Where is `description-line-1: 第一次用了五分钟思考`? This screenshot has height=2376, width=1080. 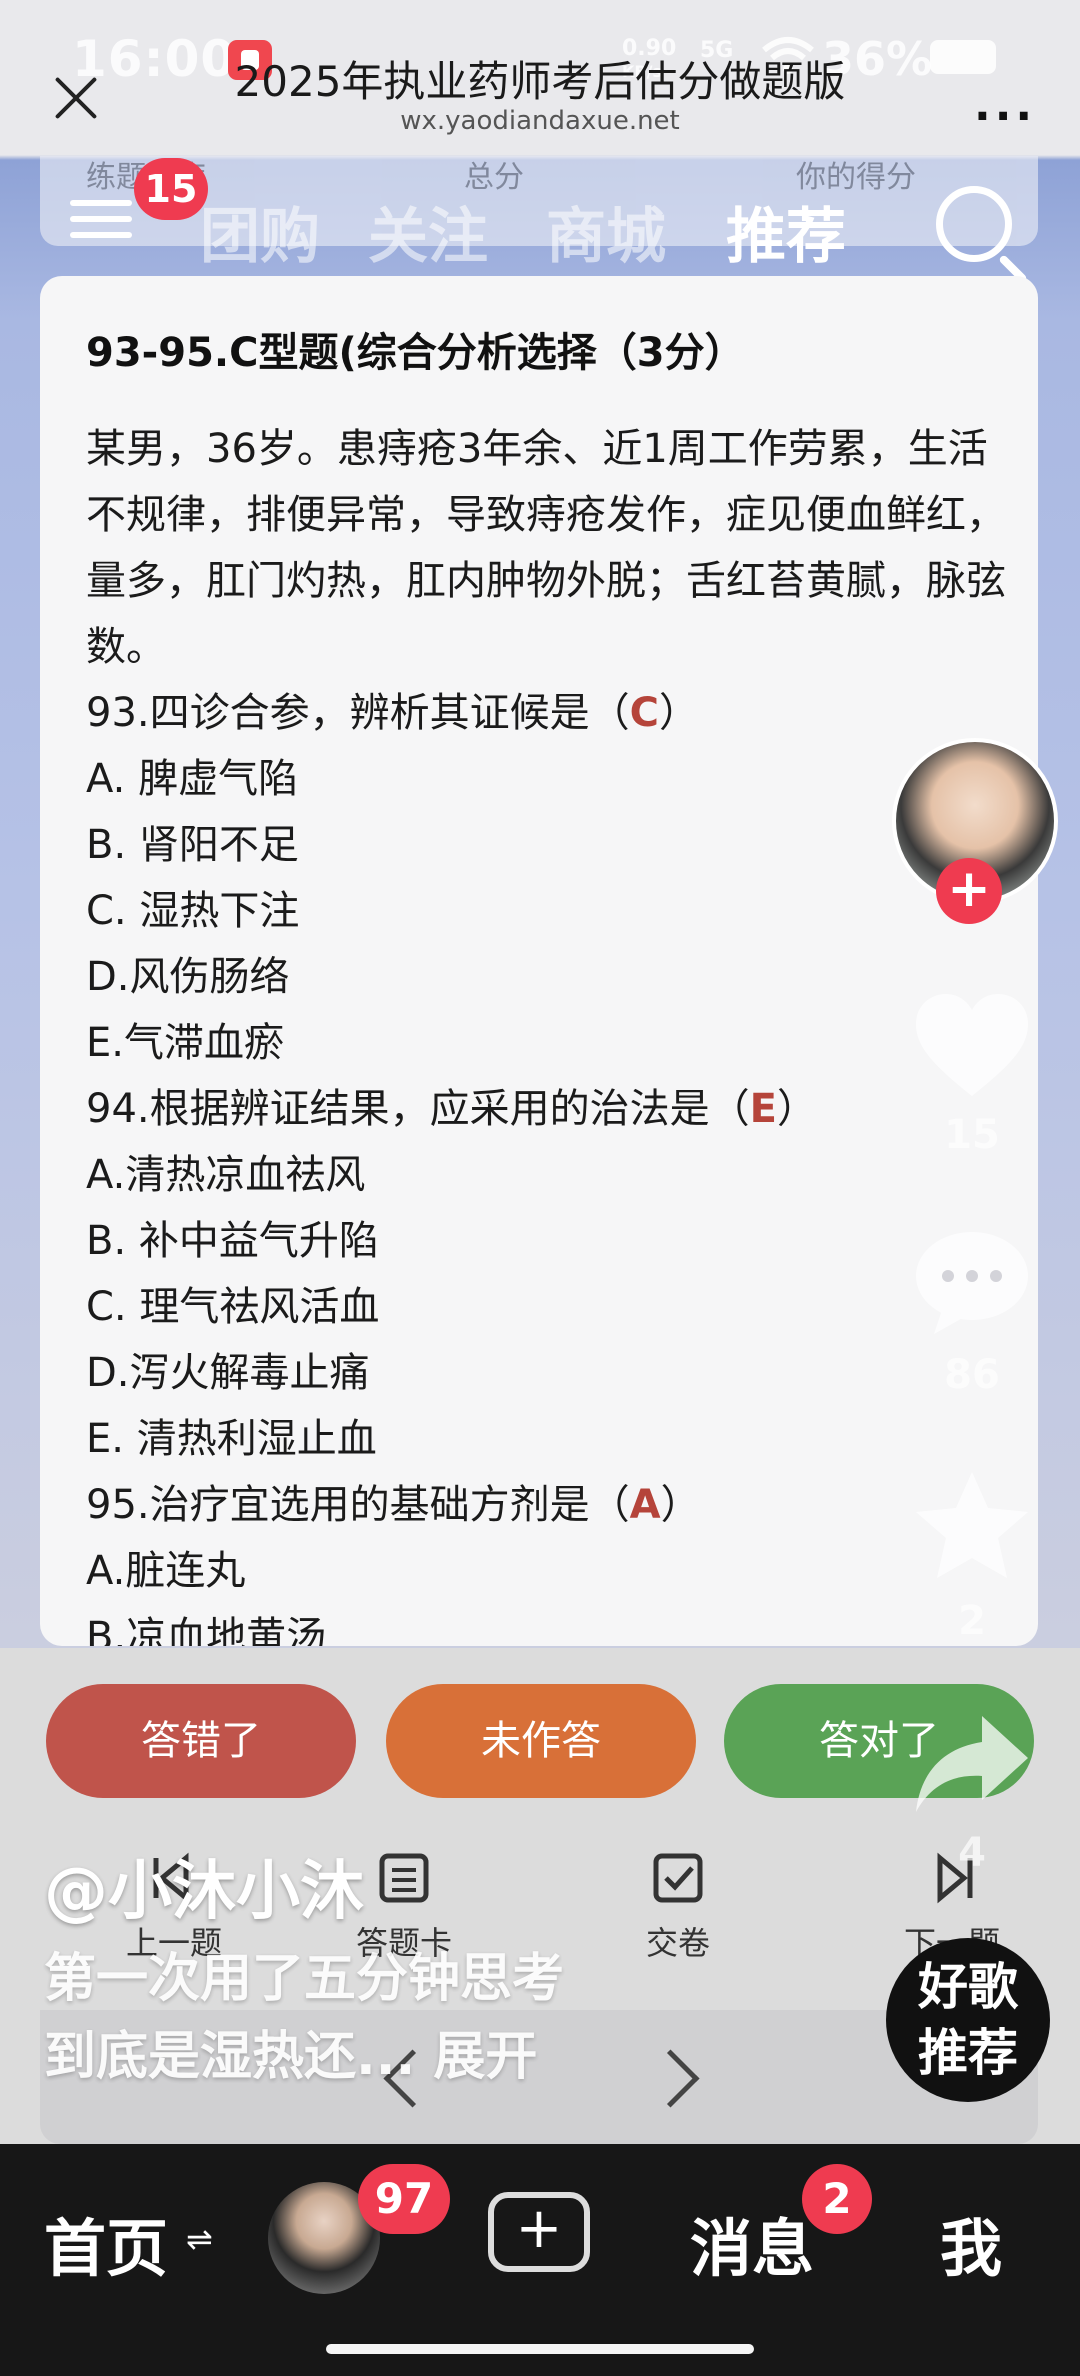 description-line-1: 第一次用了五分钟思考 is located at coordinates (304, 1979).